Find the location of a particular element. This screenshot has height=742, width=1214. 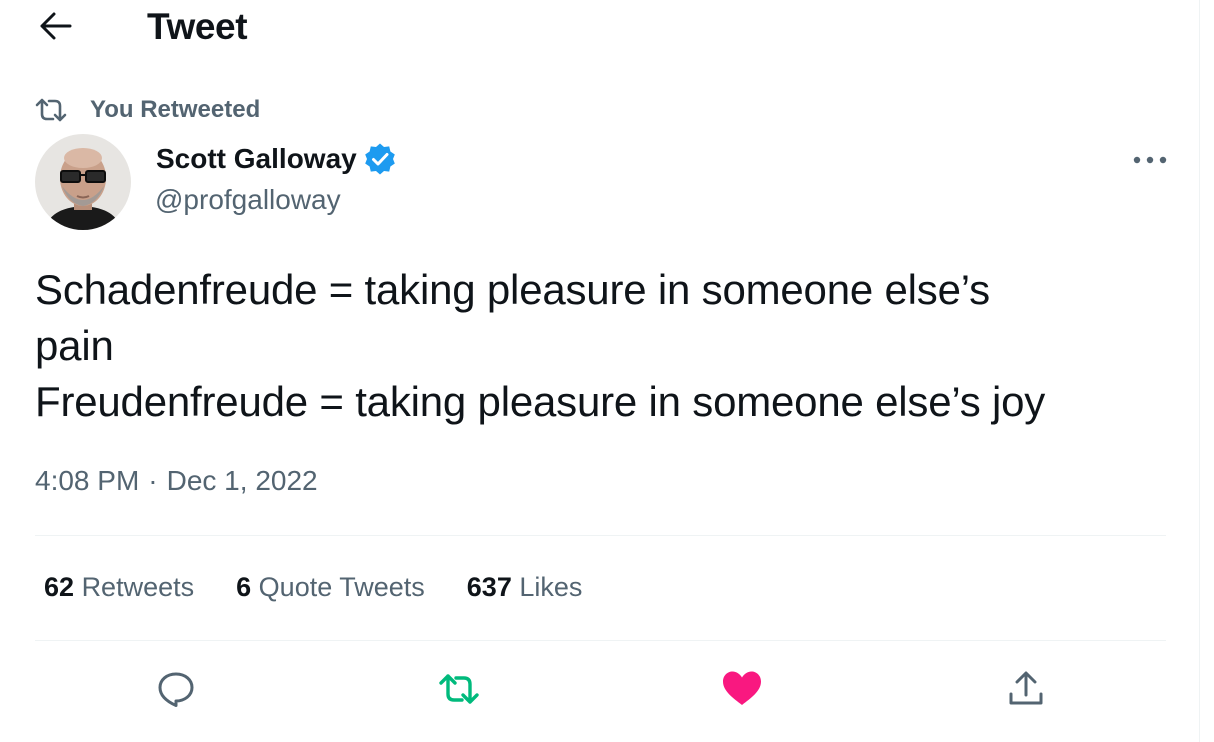

quote-tweets-stat: 6 Quote Tweets is located at coordinates (330, 587).